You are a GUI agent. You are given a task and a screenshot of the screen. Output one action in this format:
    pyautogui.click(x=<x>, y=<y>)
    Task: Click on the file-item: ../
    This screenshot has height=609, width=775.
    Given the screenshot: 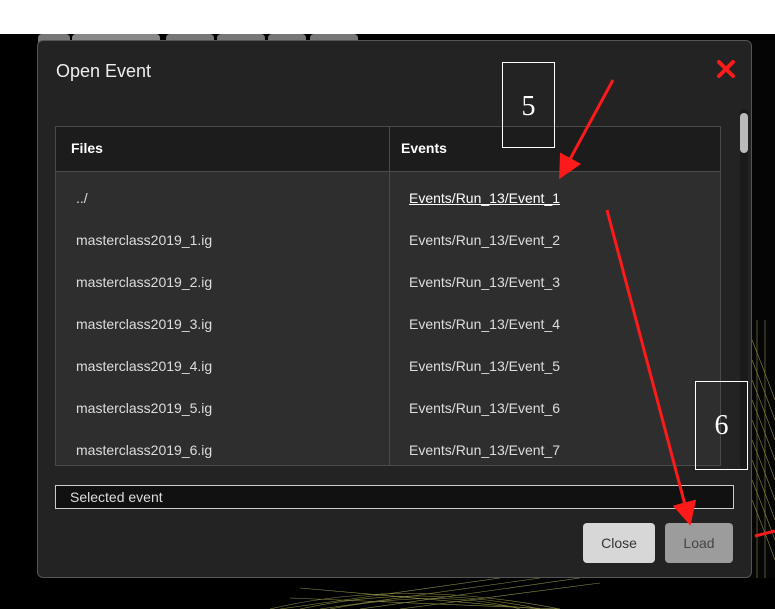 What is the action you would take?
    pyautogui.click(x=82, y=198)
    